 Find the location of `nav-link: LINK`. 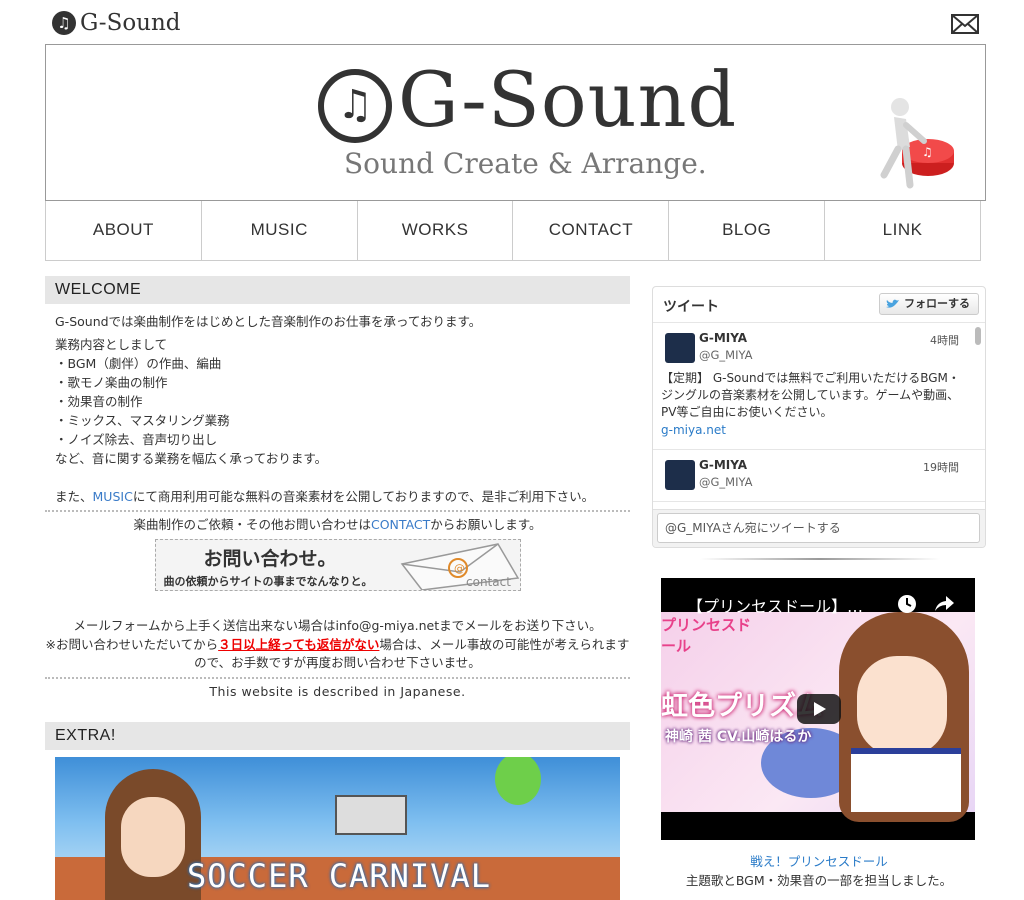

nav-link: LINK is located at coordinates (902, 230).